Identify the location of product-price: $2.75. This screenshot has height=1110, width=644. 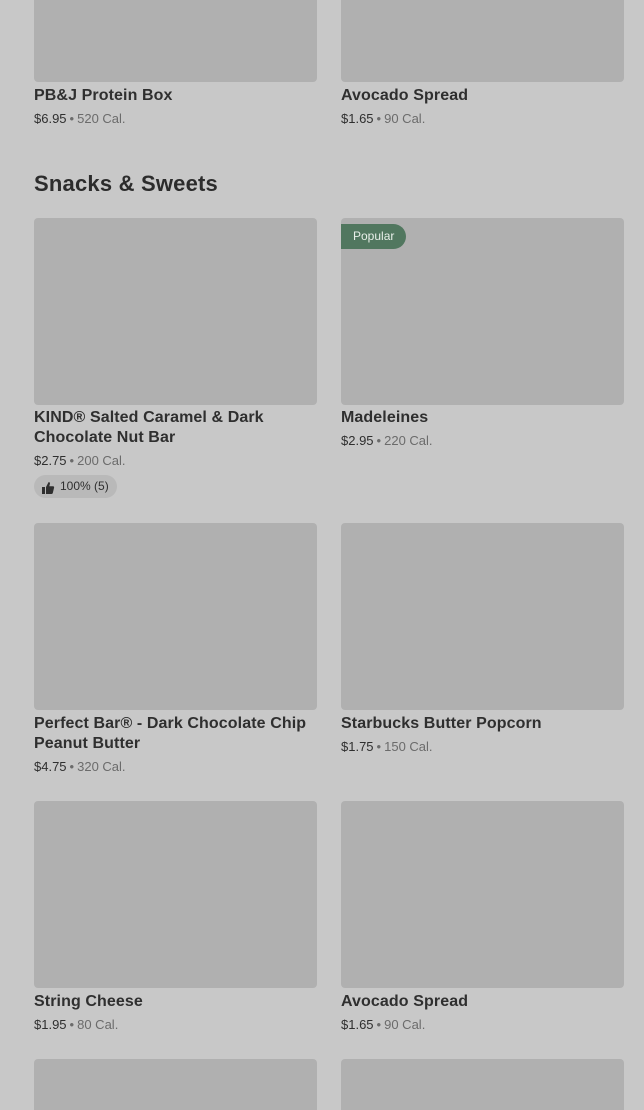
(50, 460).